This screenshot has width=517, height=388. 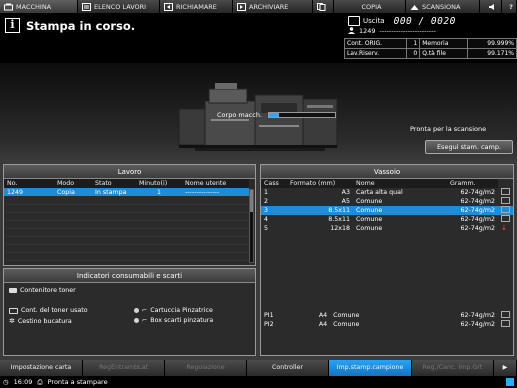 What do you see at coordinates (444, 53) in the screenshot?
I see `qta-file-label: Q.tà file` at bounding box center [444, 53].